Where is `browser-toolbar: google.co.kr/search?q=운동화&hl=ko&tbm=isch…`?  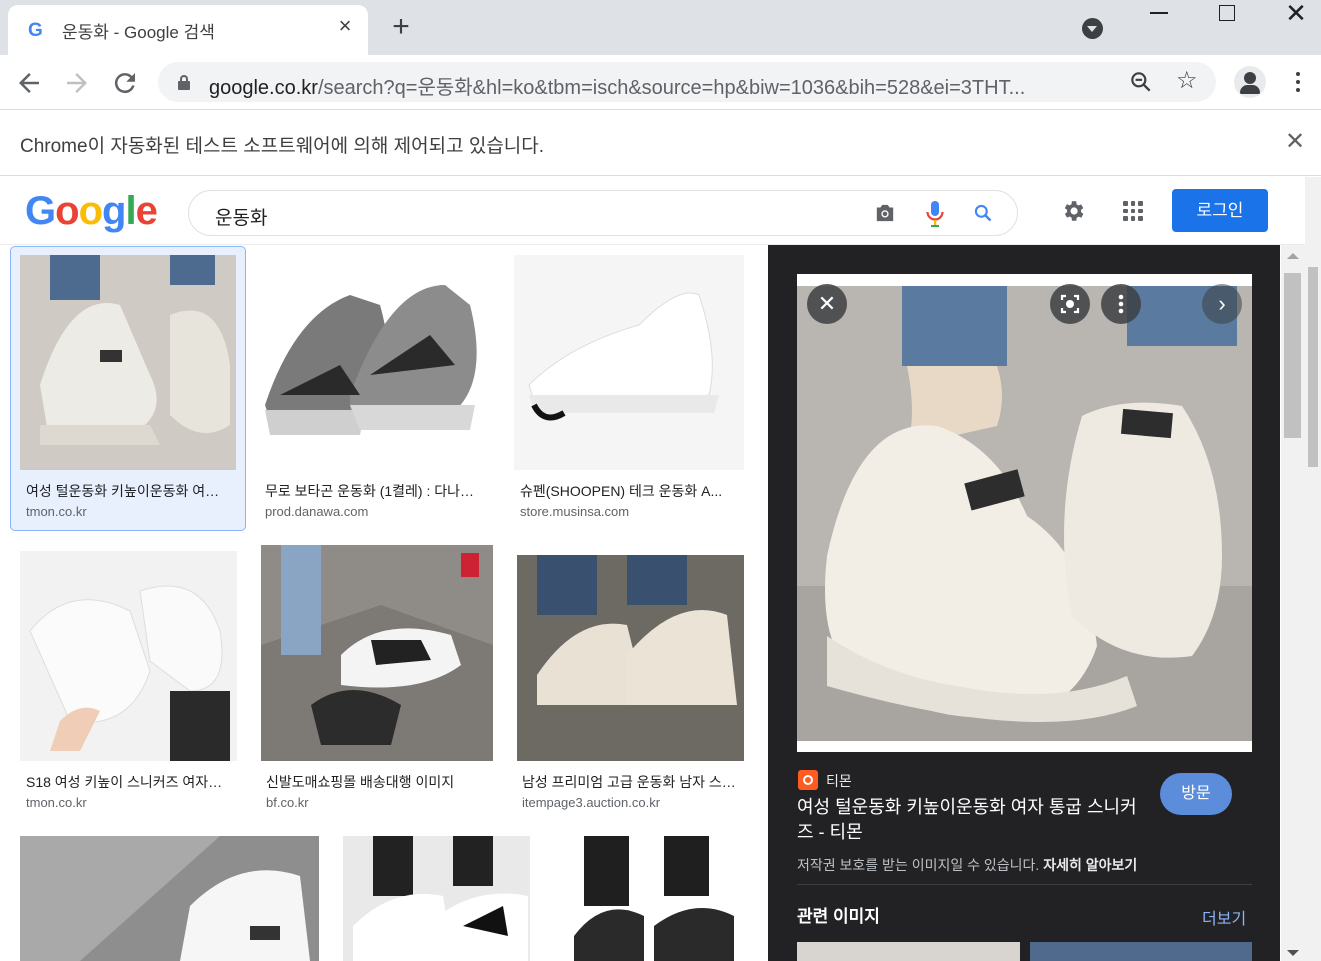 browser-toolbar: google.co.kr/search?q=운동화&hl=ko&tbm=isch… is located at coordinates (660, 82).